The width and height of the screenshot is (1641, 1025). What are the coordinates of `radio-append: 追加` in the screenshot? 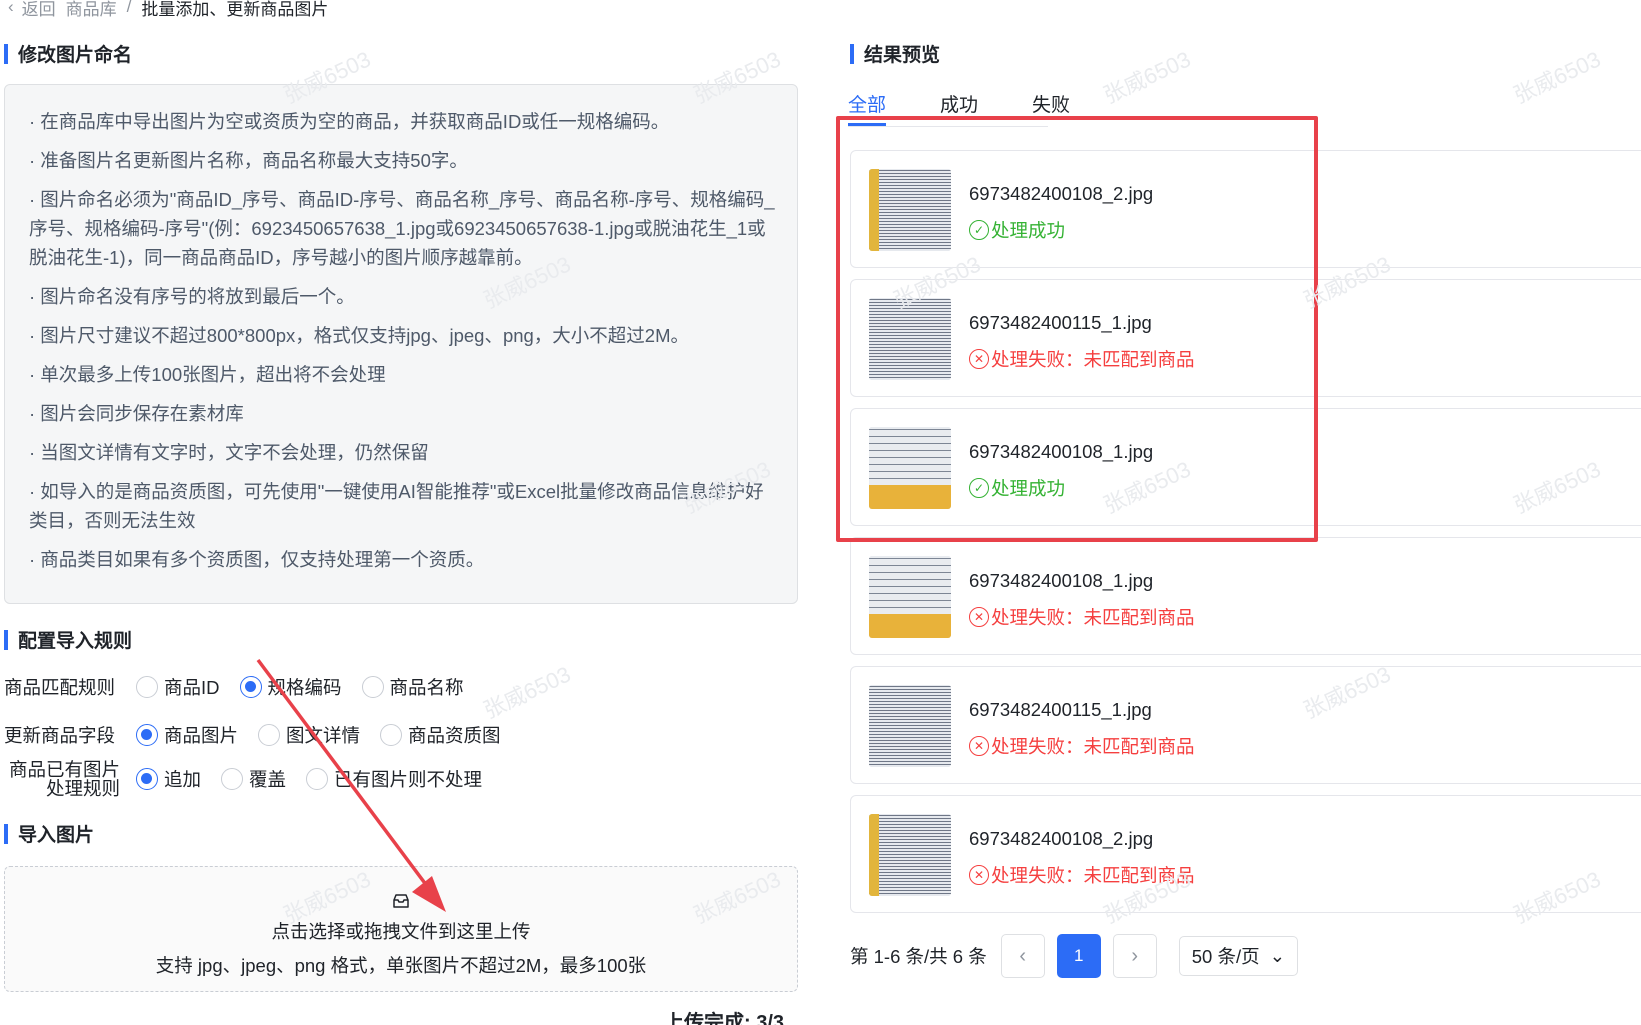 It's located at (168, 779).